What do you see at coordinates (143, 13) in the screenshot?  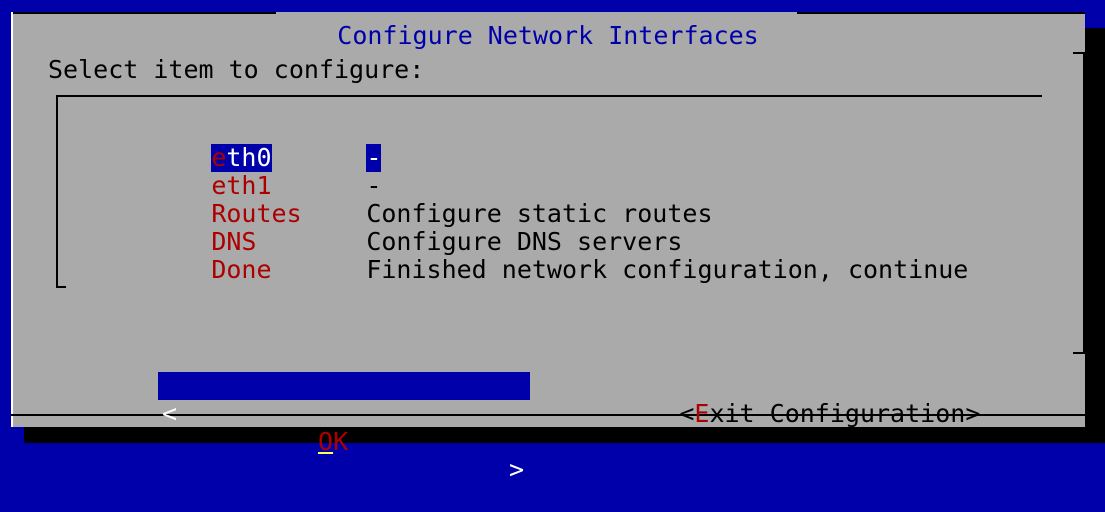 I see `dialog-border-top-left` at bounding box center [143, 13].